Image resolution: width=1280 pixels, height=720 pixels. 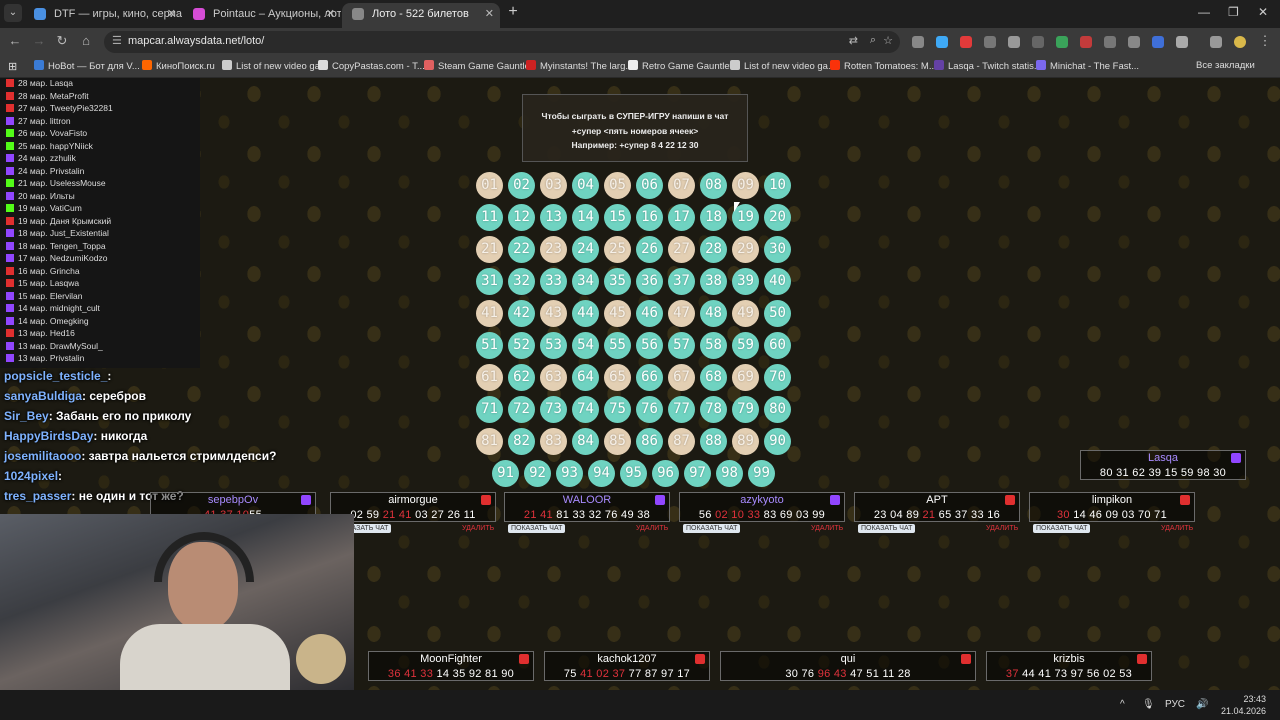 I want to click on zoom-icon: ⌕, so click(x=873, y=40).